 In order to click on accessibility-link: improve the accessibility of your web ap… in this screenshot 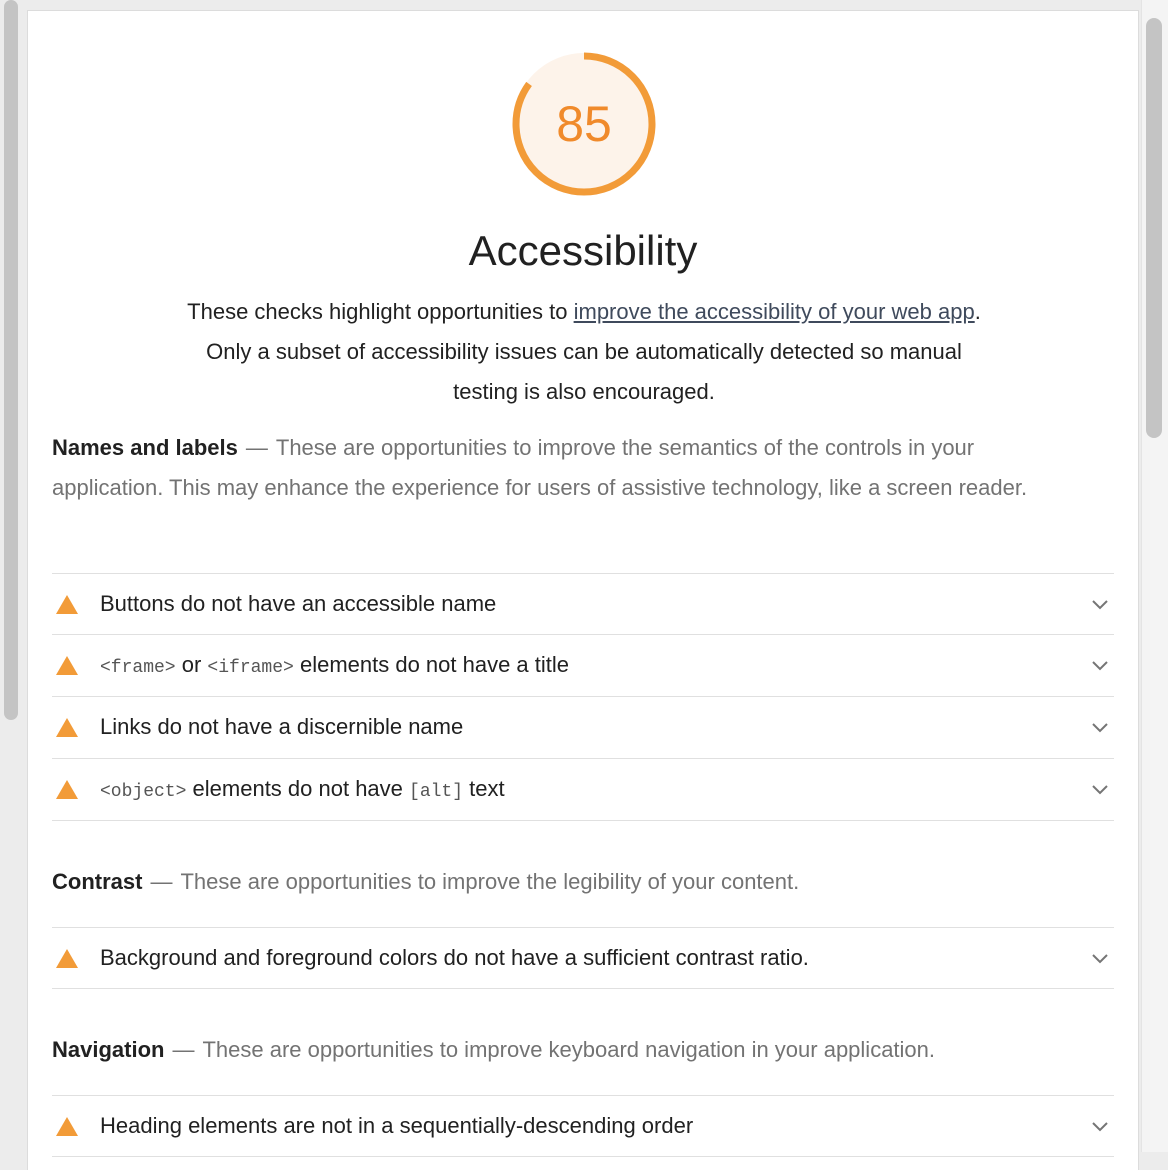, I will do `click(774, 311)`.